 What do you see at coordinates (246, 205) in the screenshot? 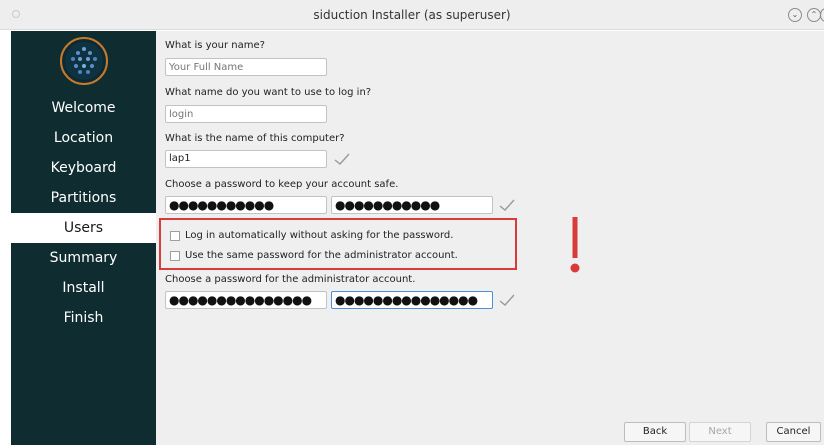
I see `password-input: ●●●●●●●●●●●` at bounding box center [246, 205].